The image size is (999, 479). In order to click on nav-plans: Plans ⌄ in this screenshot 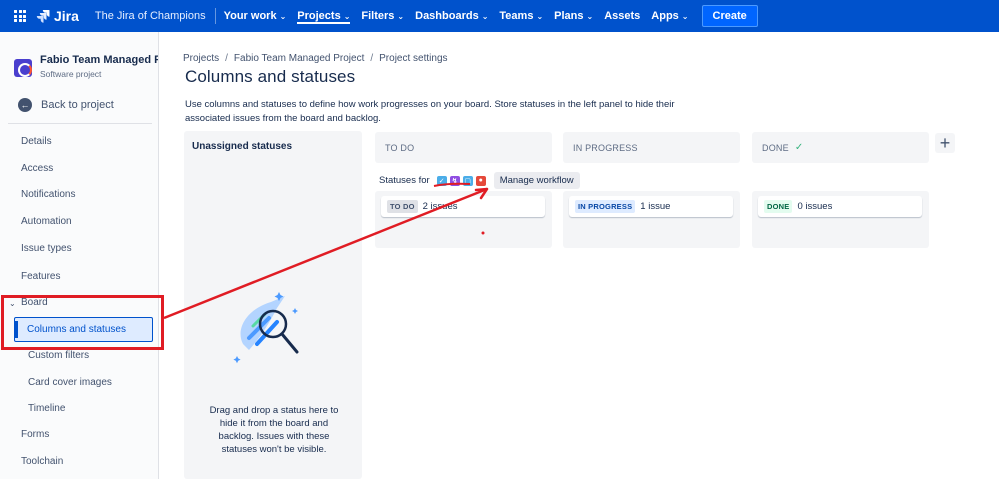, I will do `click(573, 16)`.